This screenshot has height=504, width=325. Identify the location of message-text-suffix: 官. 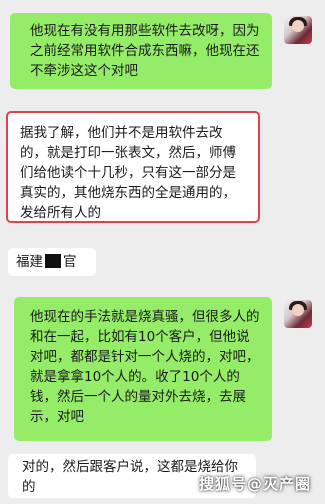
(70, 262).